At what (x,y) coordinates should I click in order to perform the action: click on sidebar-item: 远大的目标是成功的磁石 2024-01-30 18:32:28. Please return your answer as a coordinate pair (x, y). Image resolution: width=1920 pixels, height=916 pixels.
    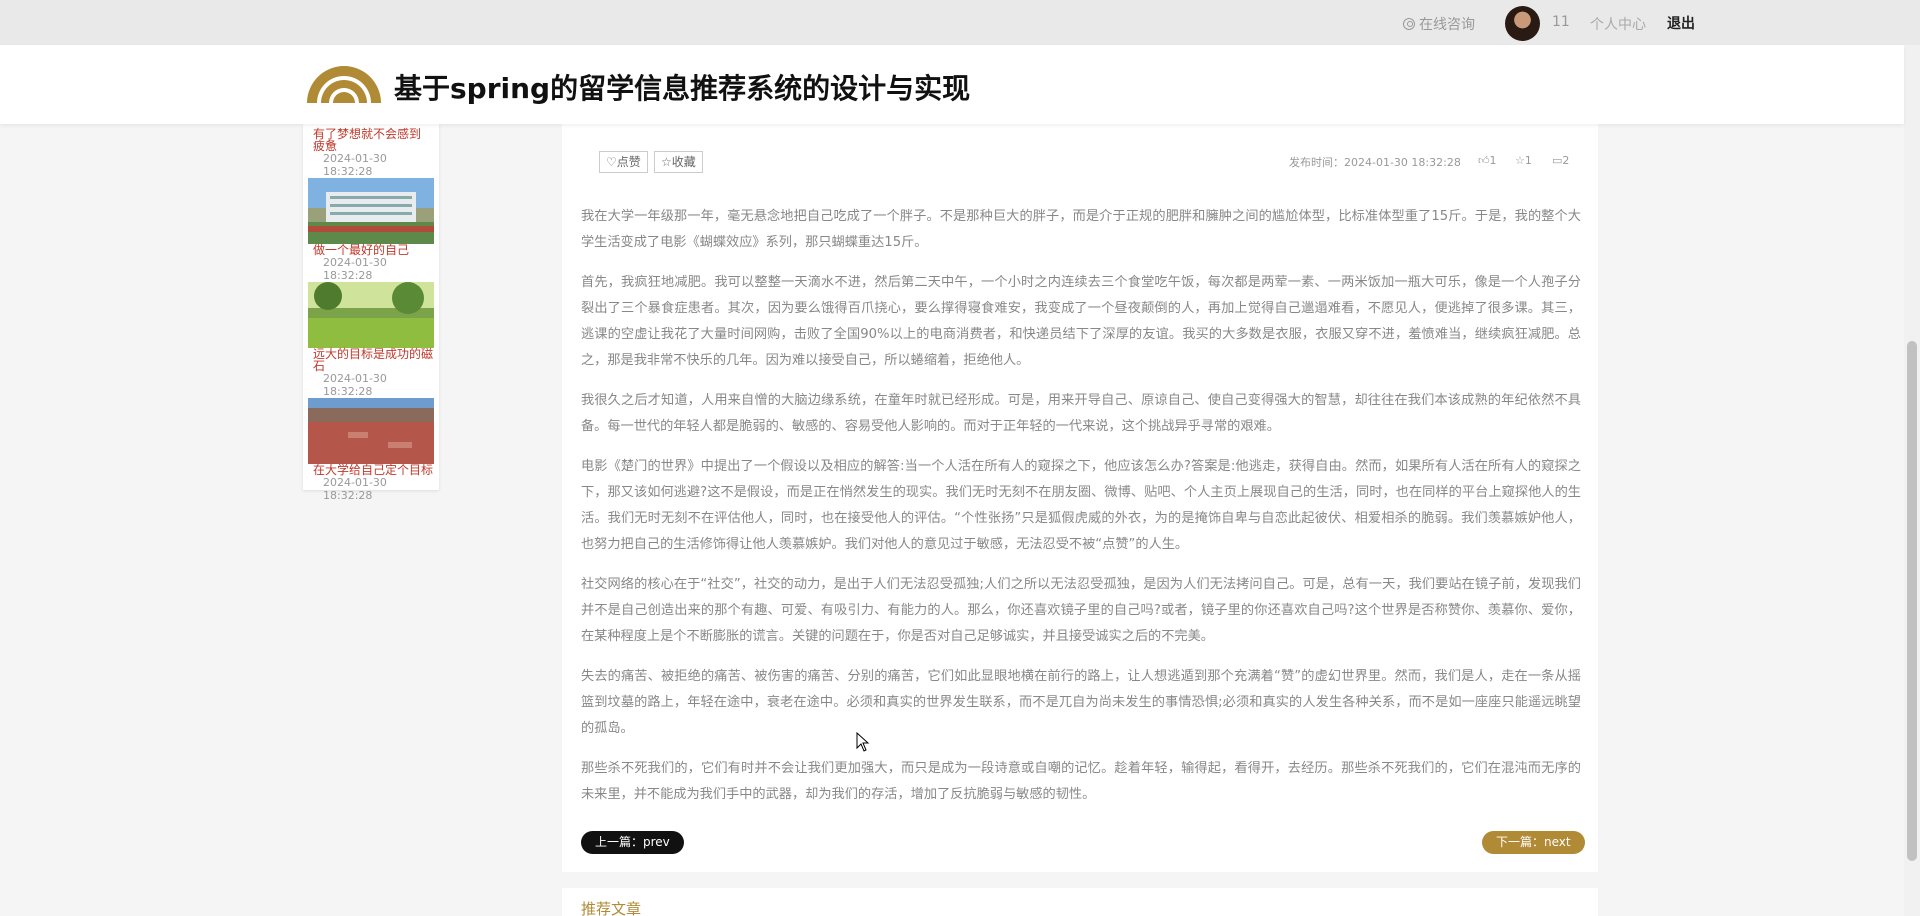
    Looking at the image, I should click on (371, 340).